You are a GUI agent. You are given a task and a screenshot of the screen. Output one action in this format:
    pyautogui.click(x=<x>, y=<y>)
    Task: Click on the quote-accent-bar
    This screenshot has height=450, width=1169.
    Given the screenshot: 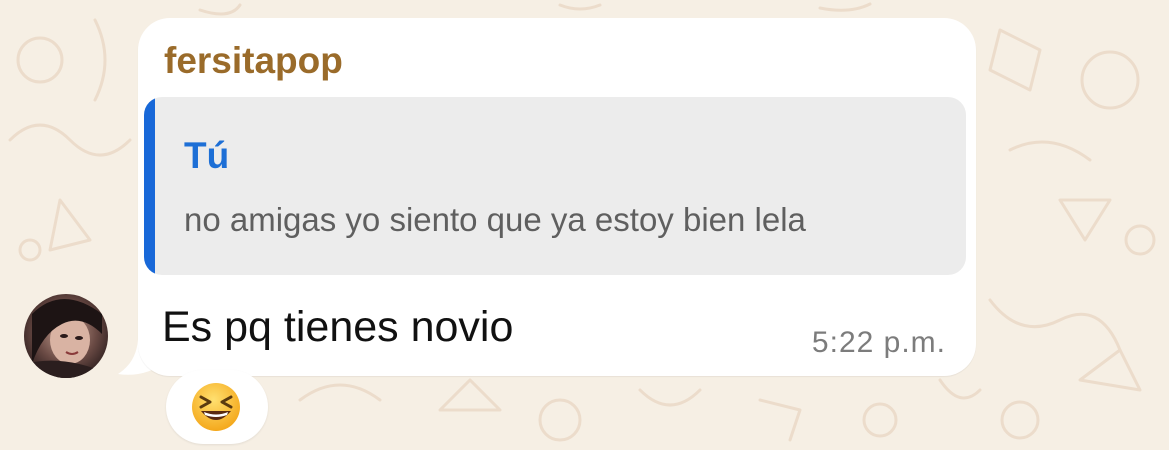 What is the action you would take?
    pyautogui.click(x=149, y=186)
    